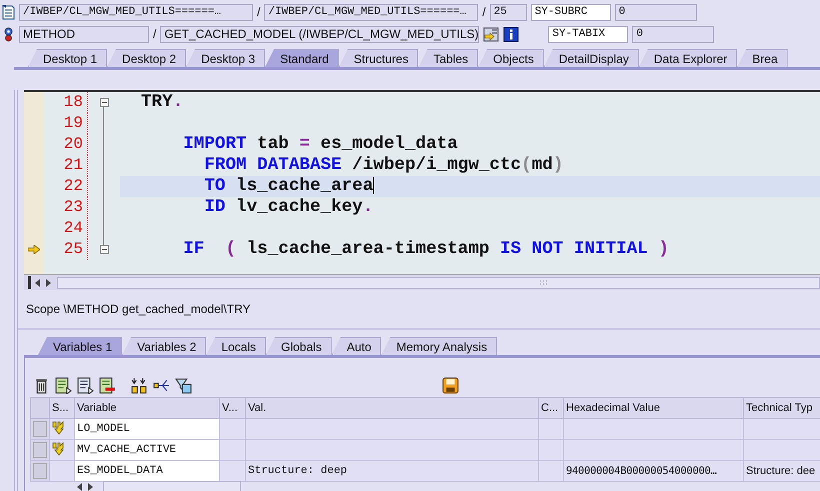 This screenshot has width=820, height=491. What do you see at coordinates (357, 346) in the screenshot?
I see `tab: Auto` at bounding box center [357, 346].